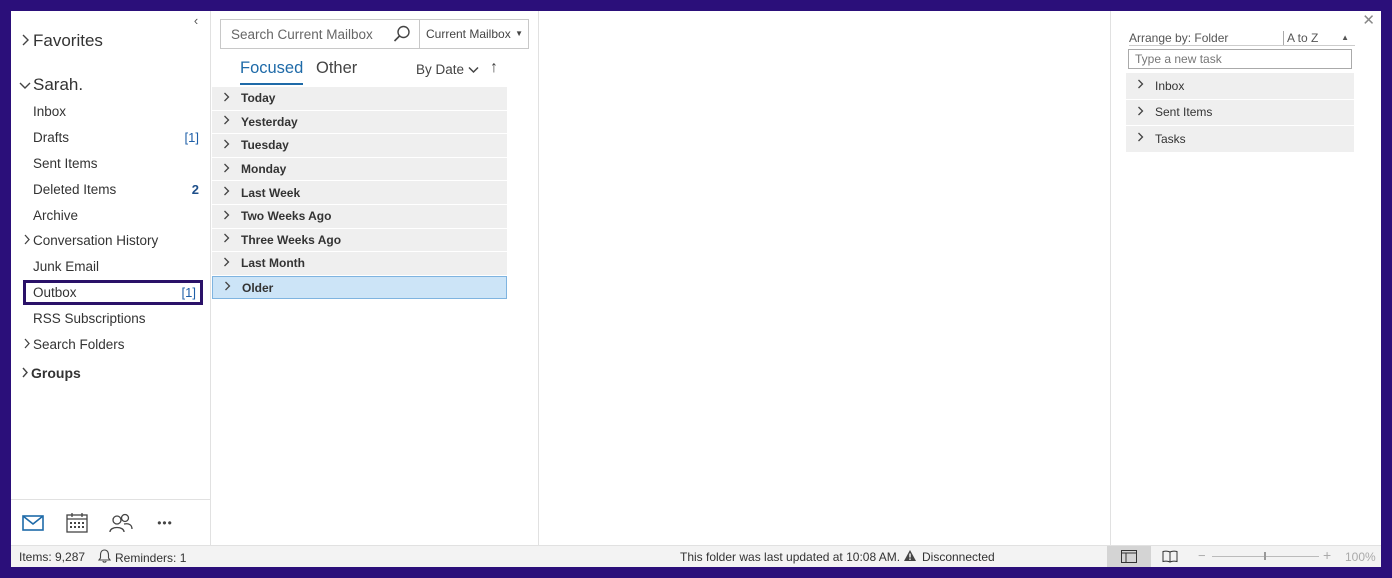 The image size is (1392, 578). What do you see at coordinates (113, 292) in the screenshot?
I see `folder-item-outbox: Outbox [1]` at bounding box center [113, 292].